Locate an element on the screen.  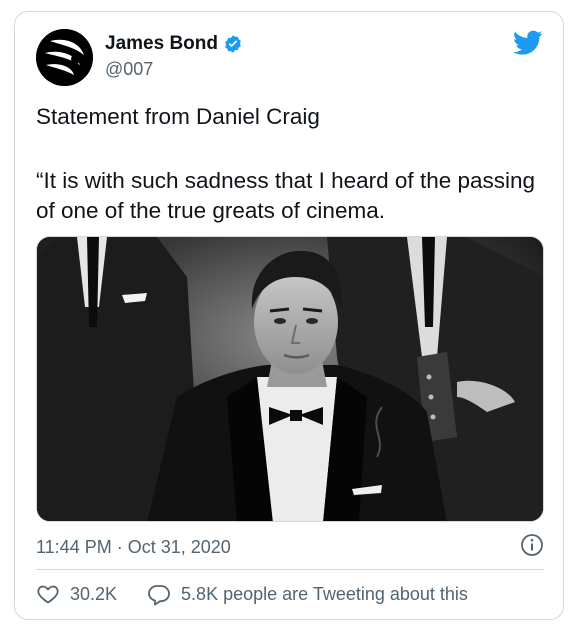
avatar is located at coordinates (64, 57).